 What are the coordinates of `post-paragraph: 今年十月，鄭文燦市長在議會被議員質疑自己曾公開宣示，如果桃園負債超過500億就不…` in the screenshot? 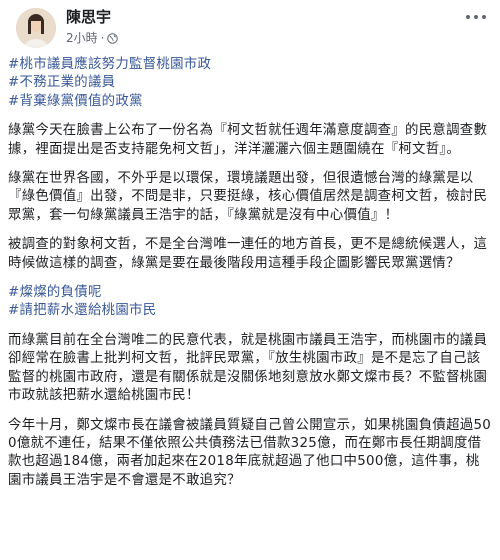 It's located at (250, 452).